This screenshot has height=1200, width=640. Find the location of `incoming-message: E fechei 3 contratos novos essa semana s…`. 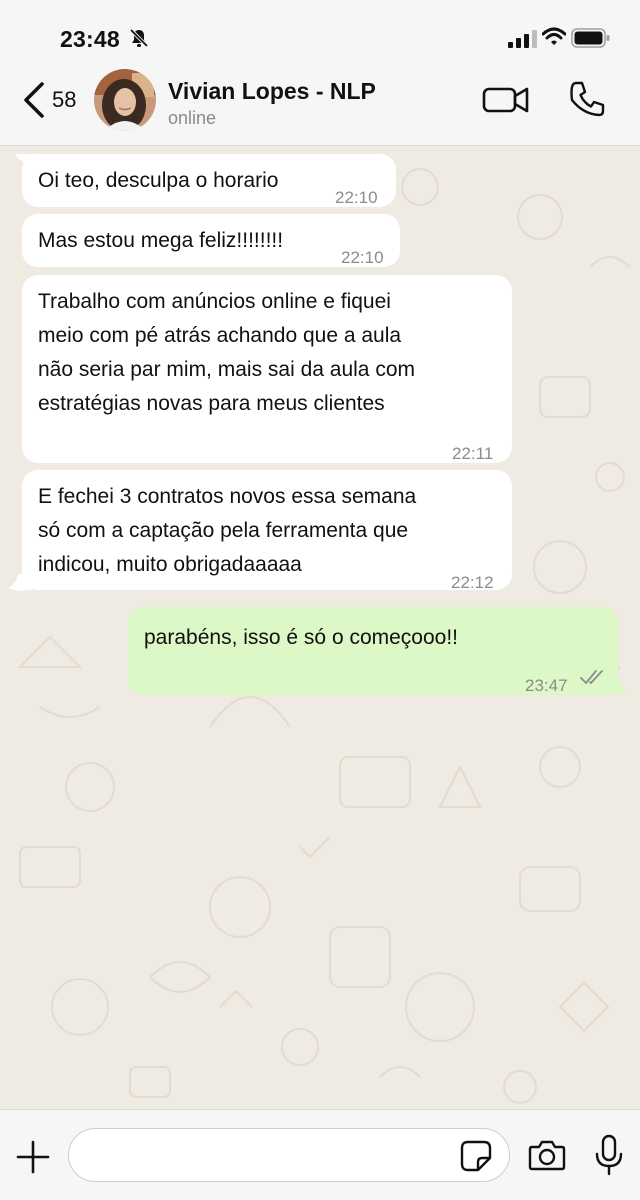

incoming-message: E fechei 3 contratos novos essa semana s… is located at coordinates (260, 531).